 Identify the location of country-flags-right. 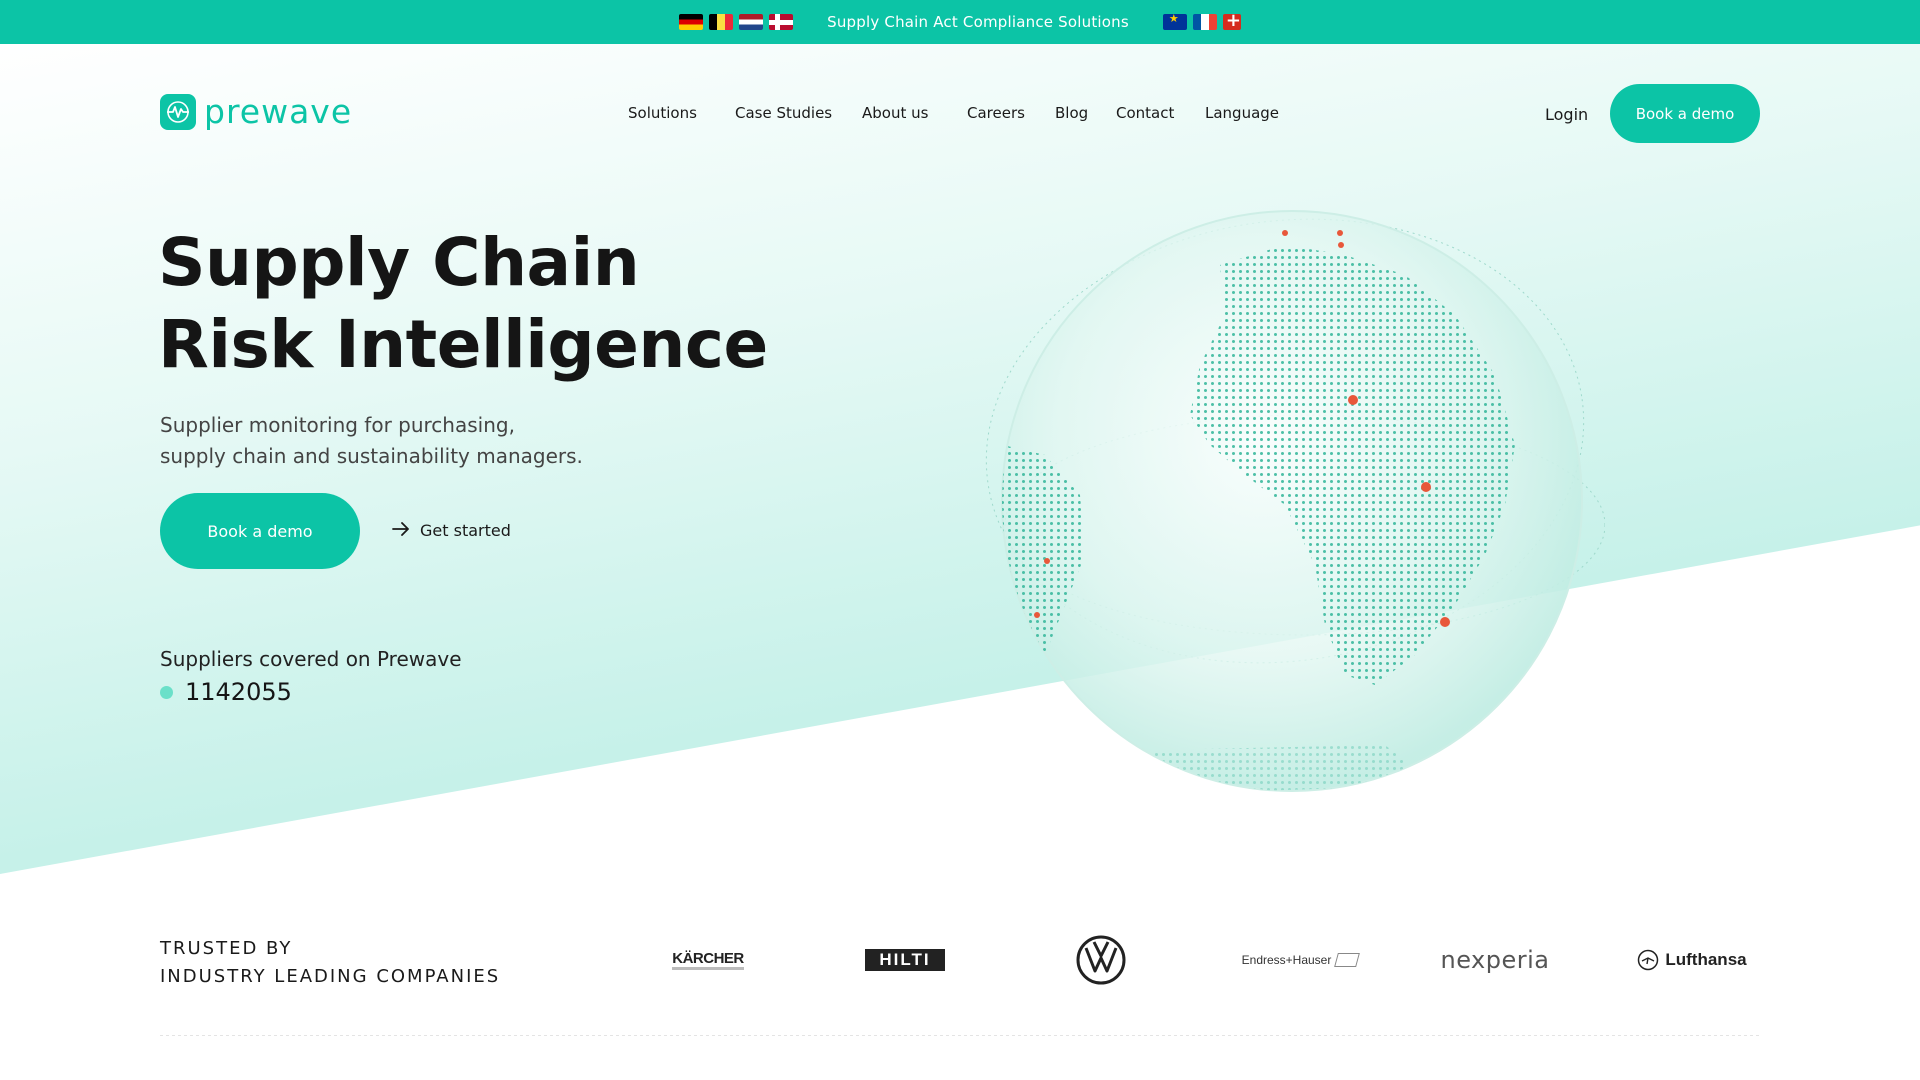
(1201, 22).